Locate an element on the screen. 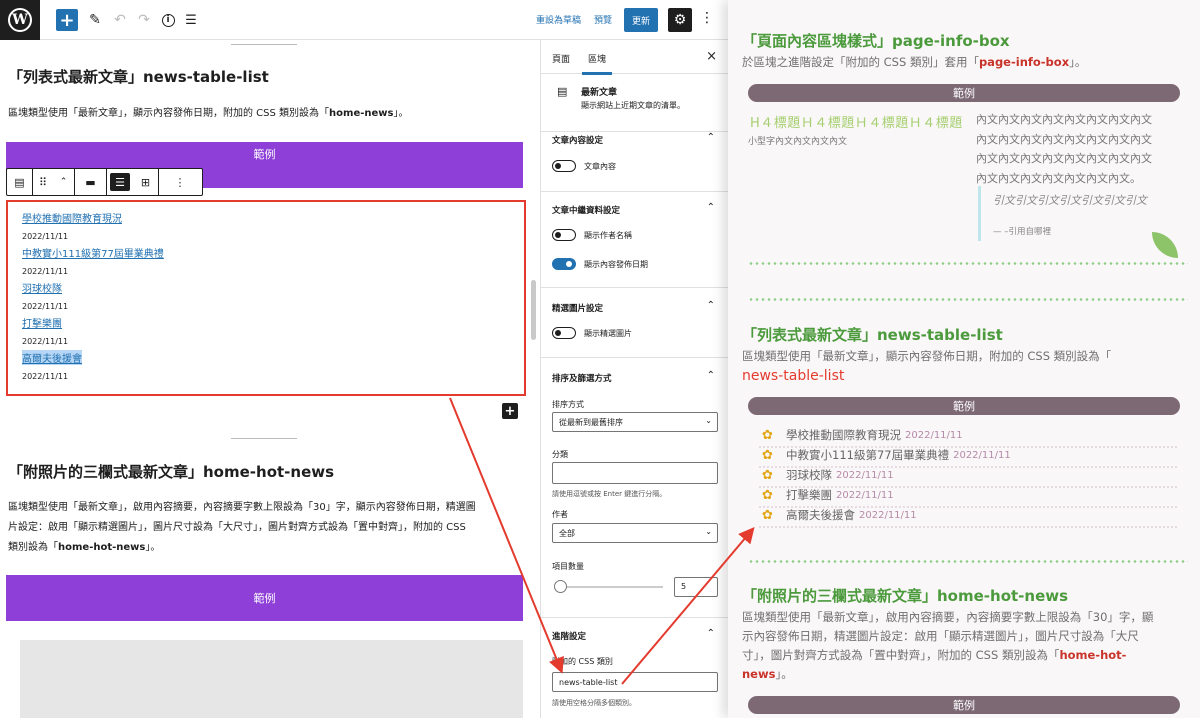  list-item: 打擊樂團 2022/11/11 is located at coordinates (45, 330).